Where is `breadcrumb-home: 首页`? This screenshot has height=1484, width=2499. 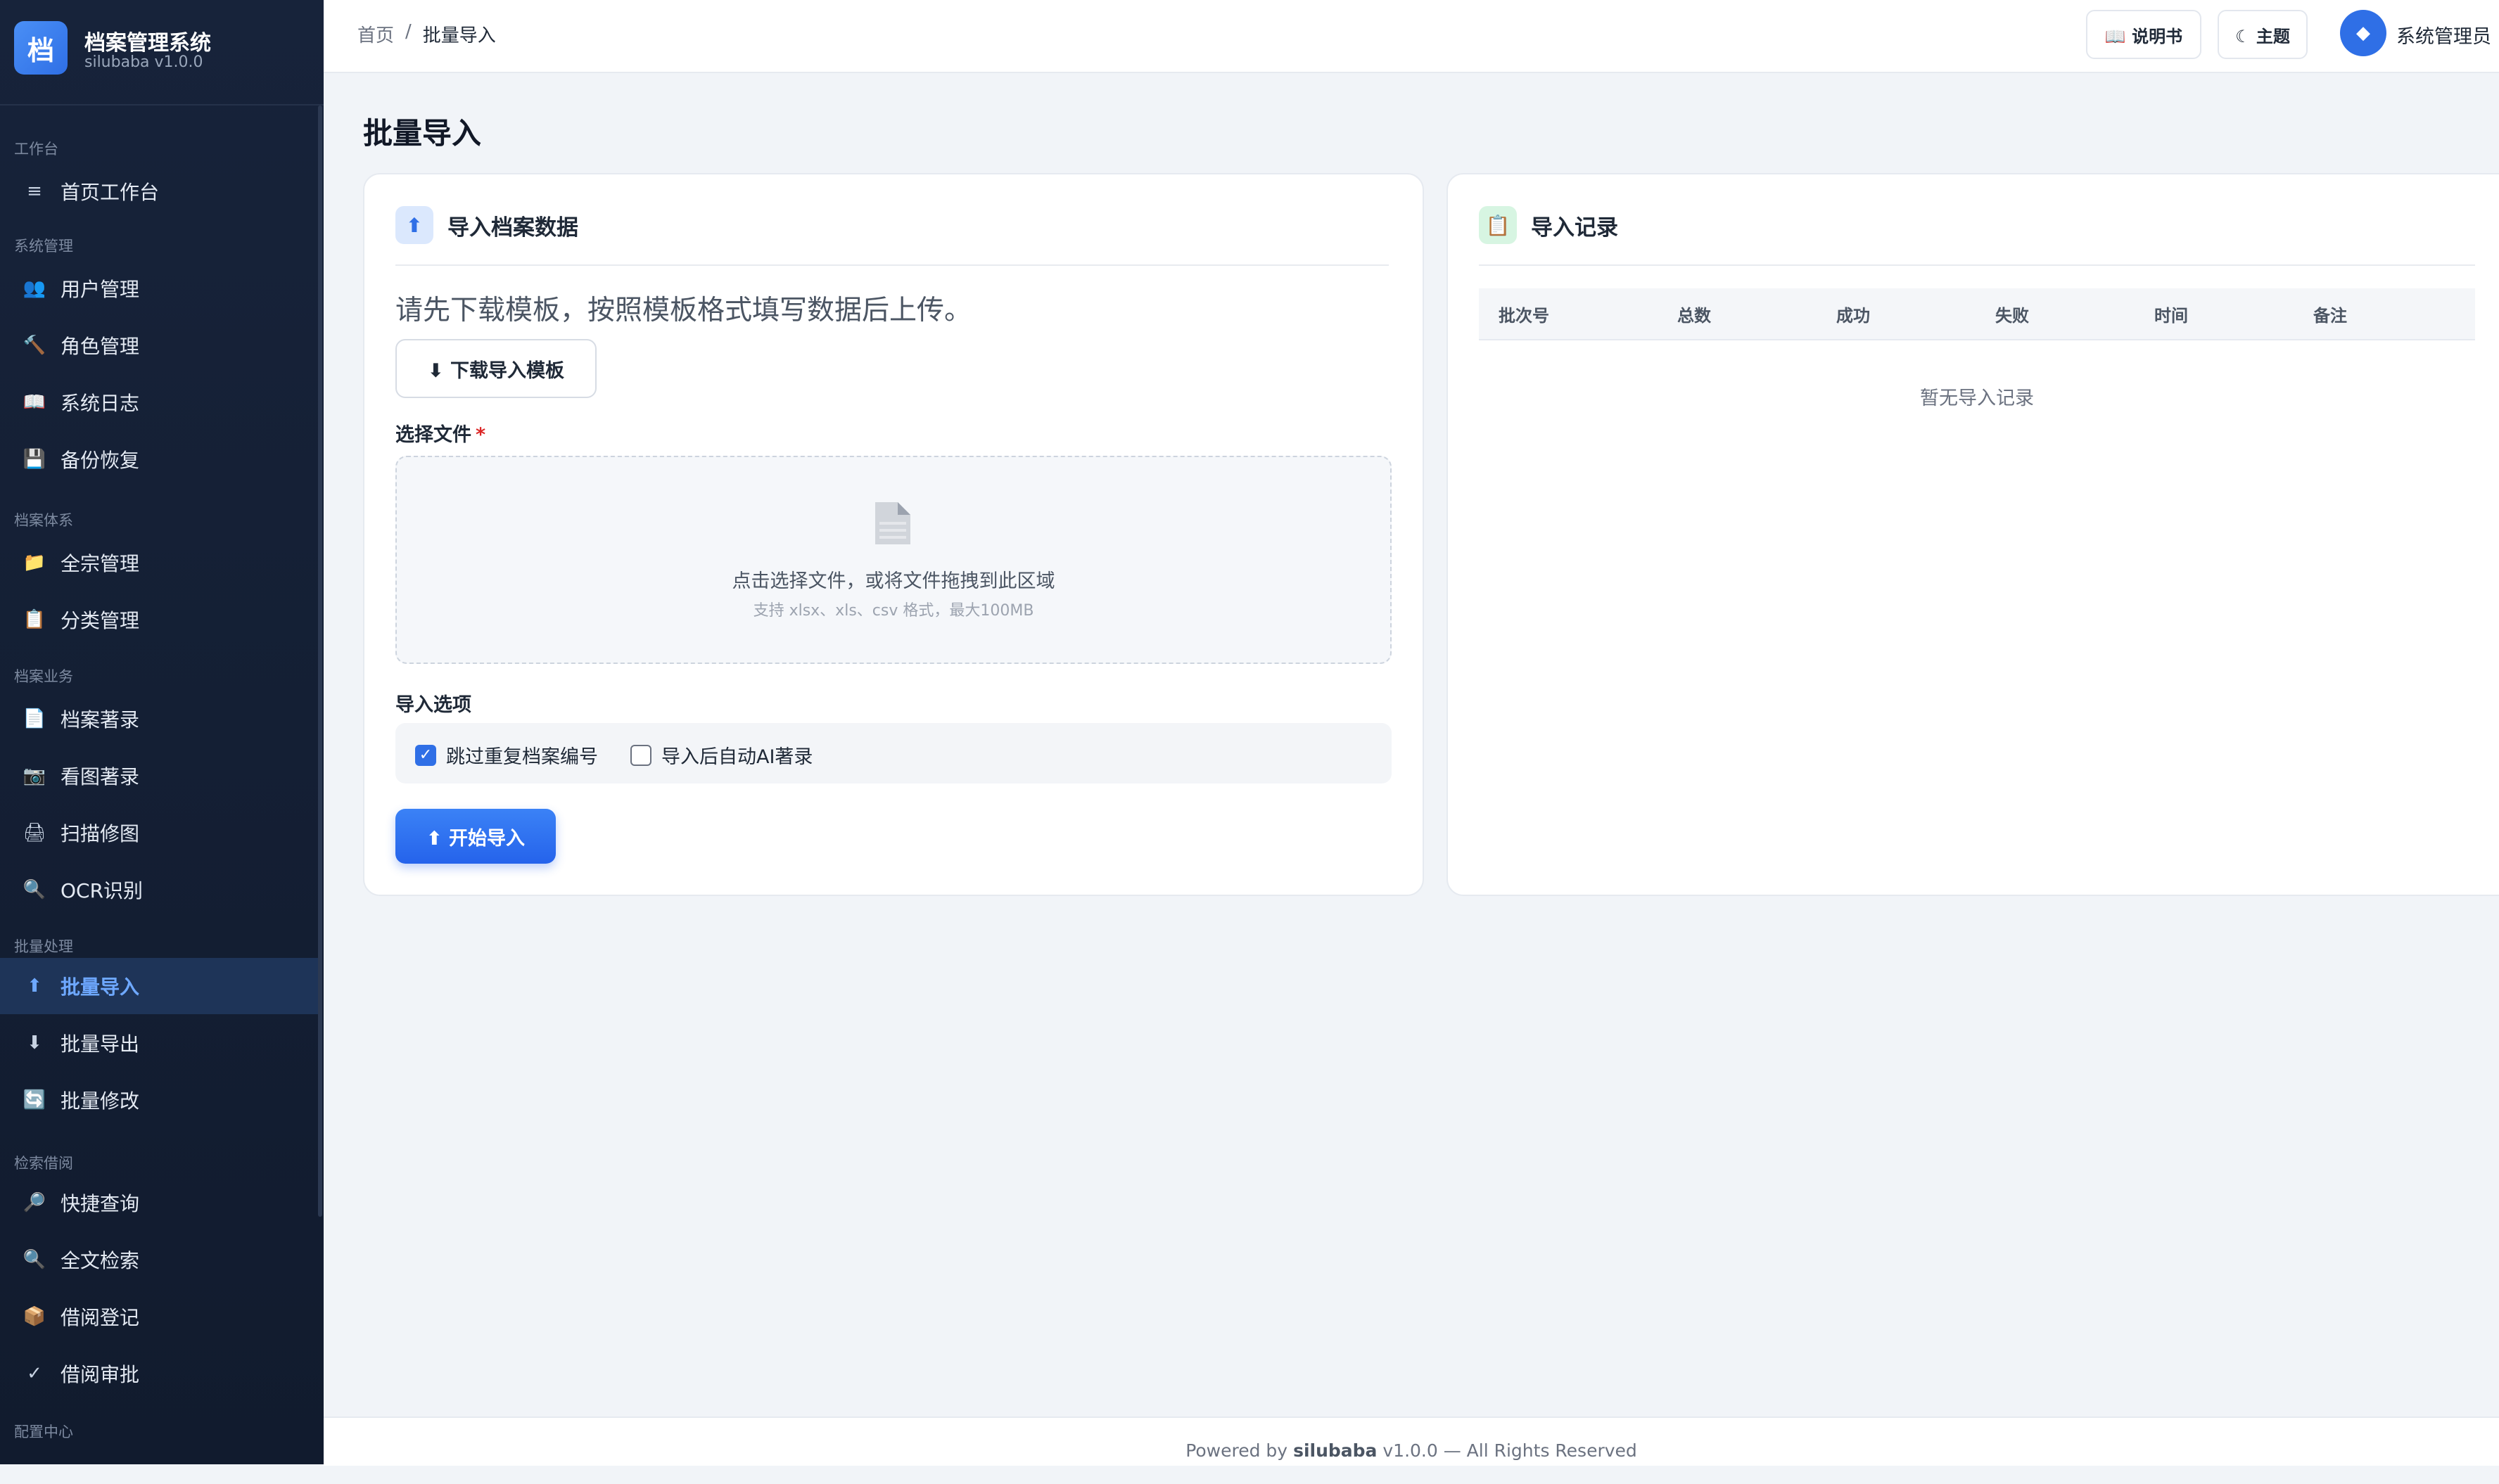
breadcrumb-home: 首页 is located at coordinates (375, 34).